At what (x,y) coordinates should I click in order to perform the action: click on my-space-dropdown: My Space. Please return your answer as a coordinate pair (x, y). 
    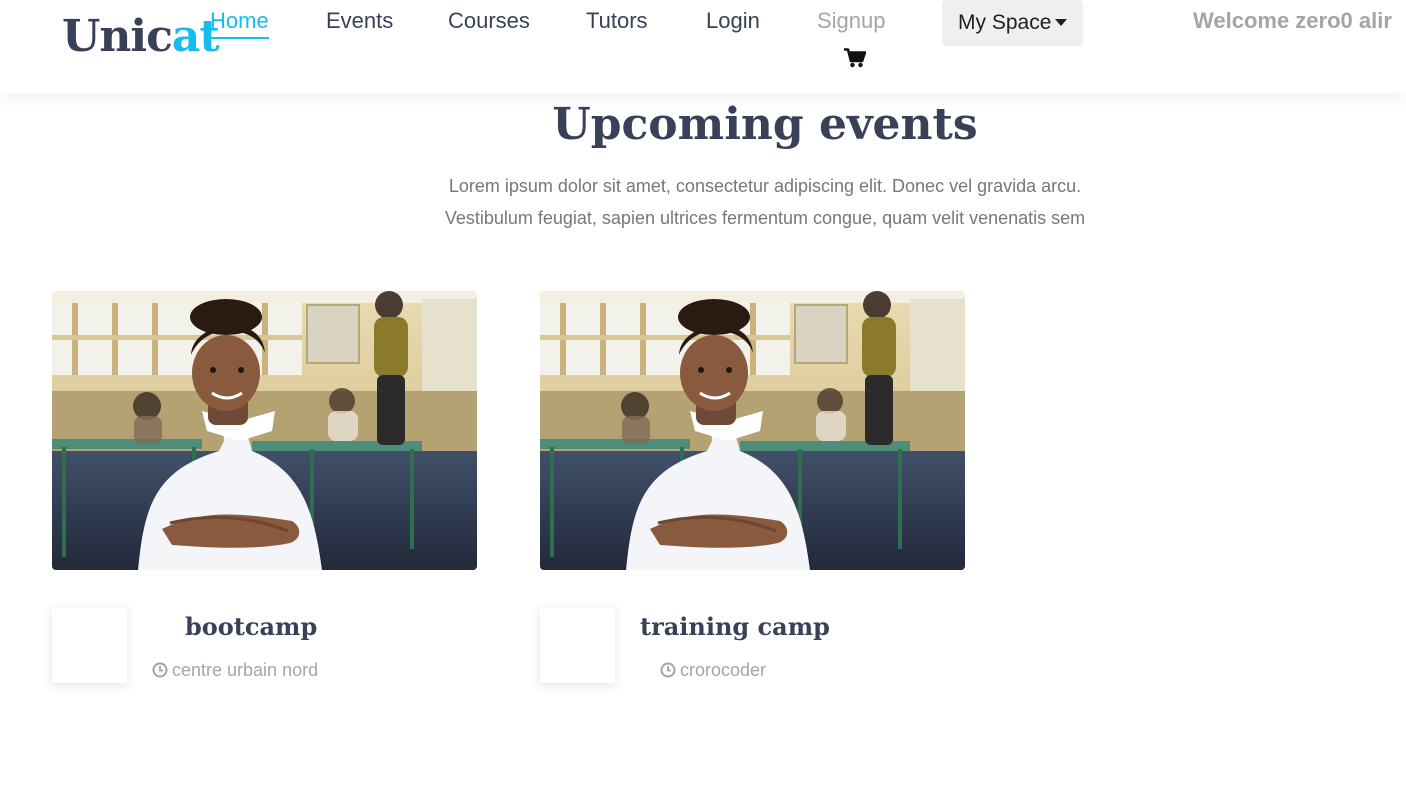
    Looking at the image, I should click on (1012, 23).